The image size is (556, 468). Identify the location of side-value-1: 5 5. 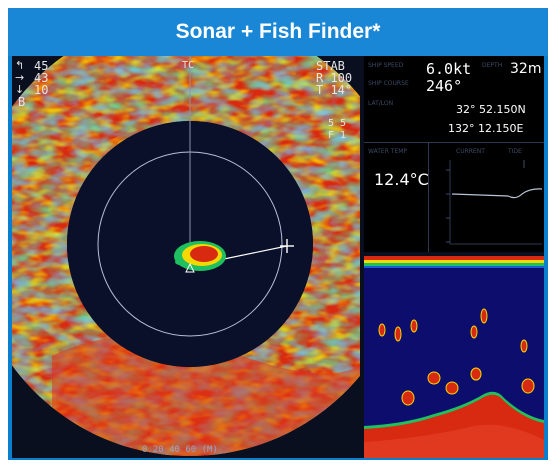
(337, 123).